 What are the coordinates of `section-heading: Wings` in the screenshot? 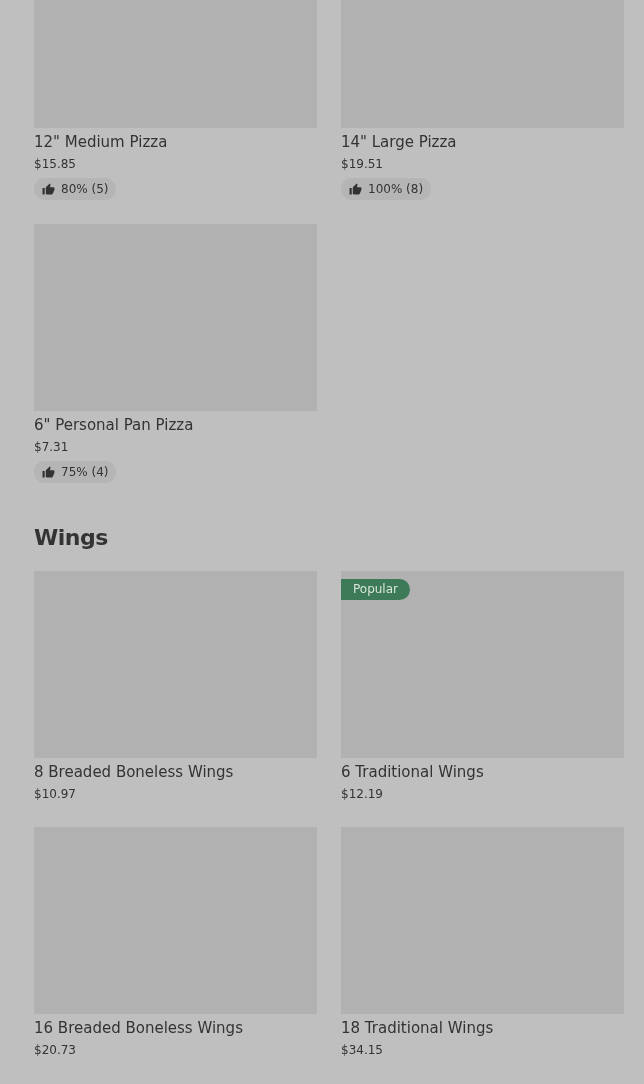 It's located at (71, 538).